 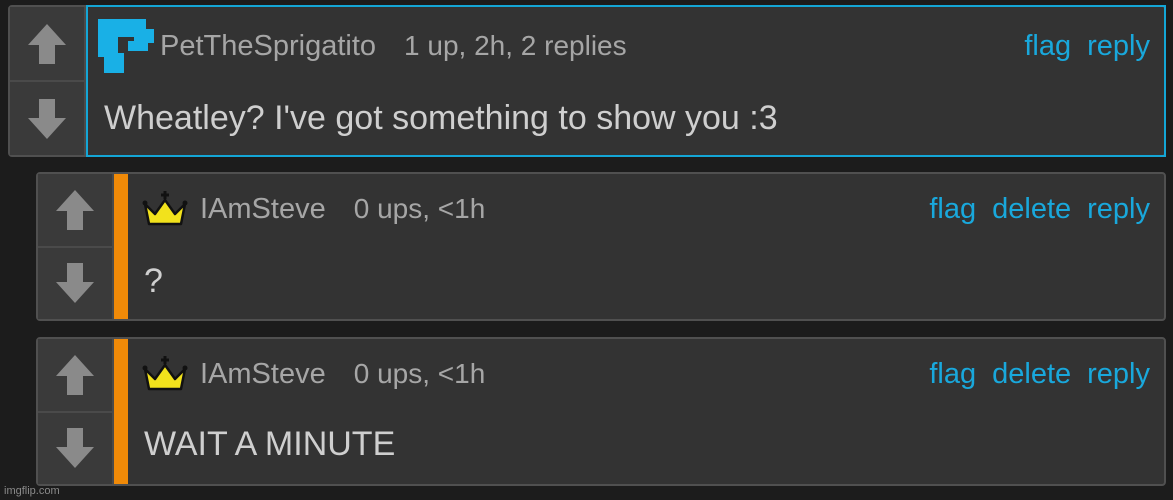 I want to click on username-link: PetTheSprigatito, so click(x=268, y=46).